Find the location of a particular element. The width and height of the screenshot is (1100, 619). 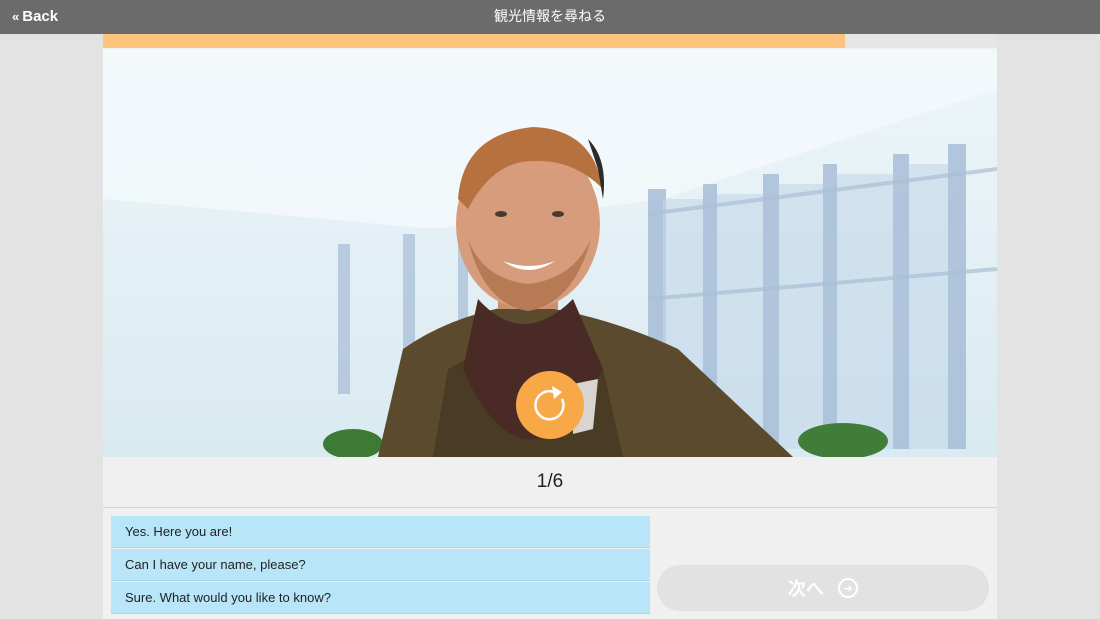

progress-bar-fill is located at coordinates (474, 41).